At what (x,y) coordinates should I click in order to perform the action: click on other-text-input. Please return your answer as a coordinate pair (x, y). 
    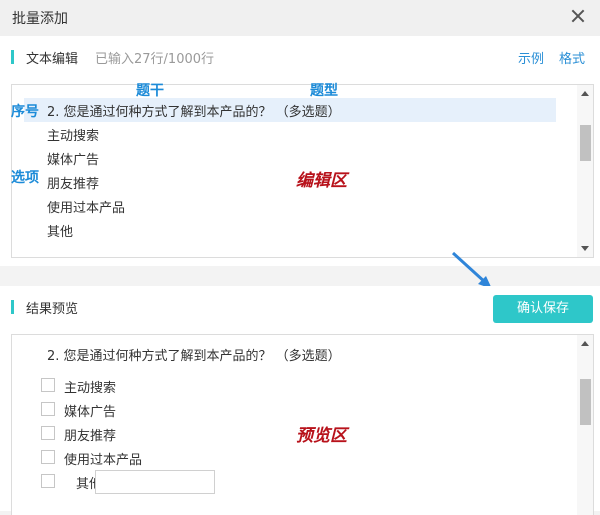
    Looking at the image, I should click on (155, 482).